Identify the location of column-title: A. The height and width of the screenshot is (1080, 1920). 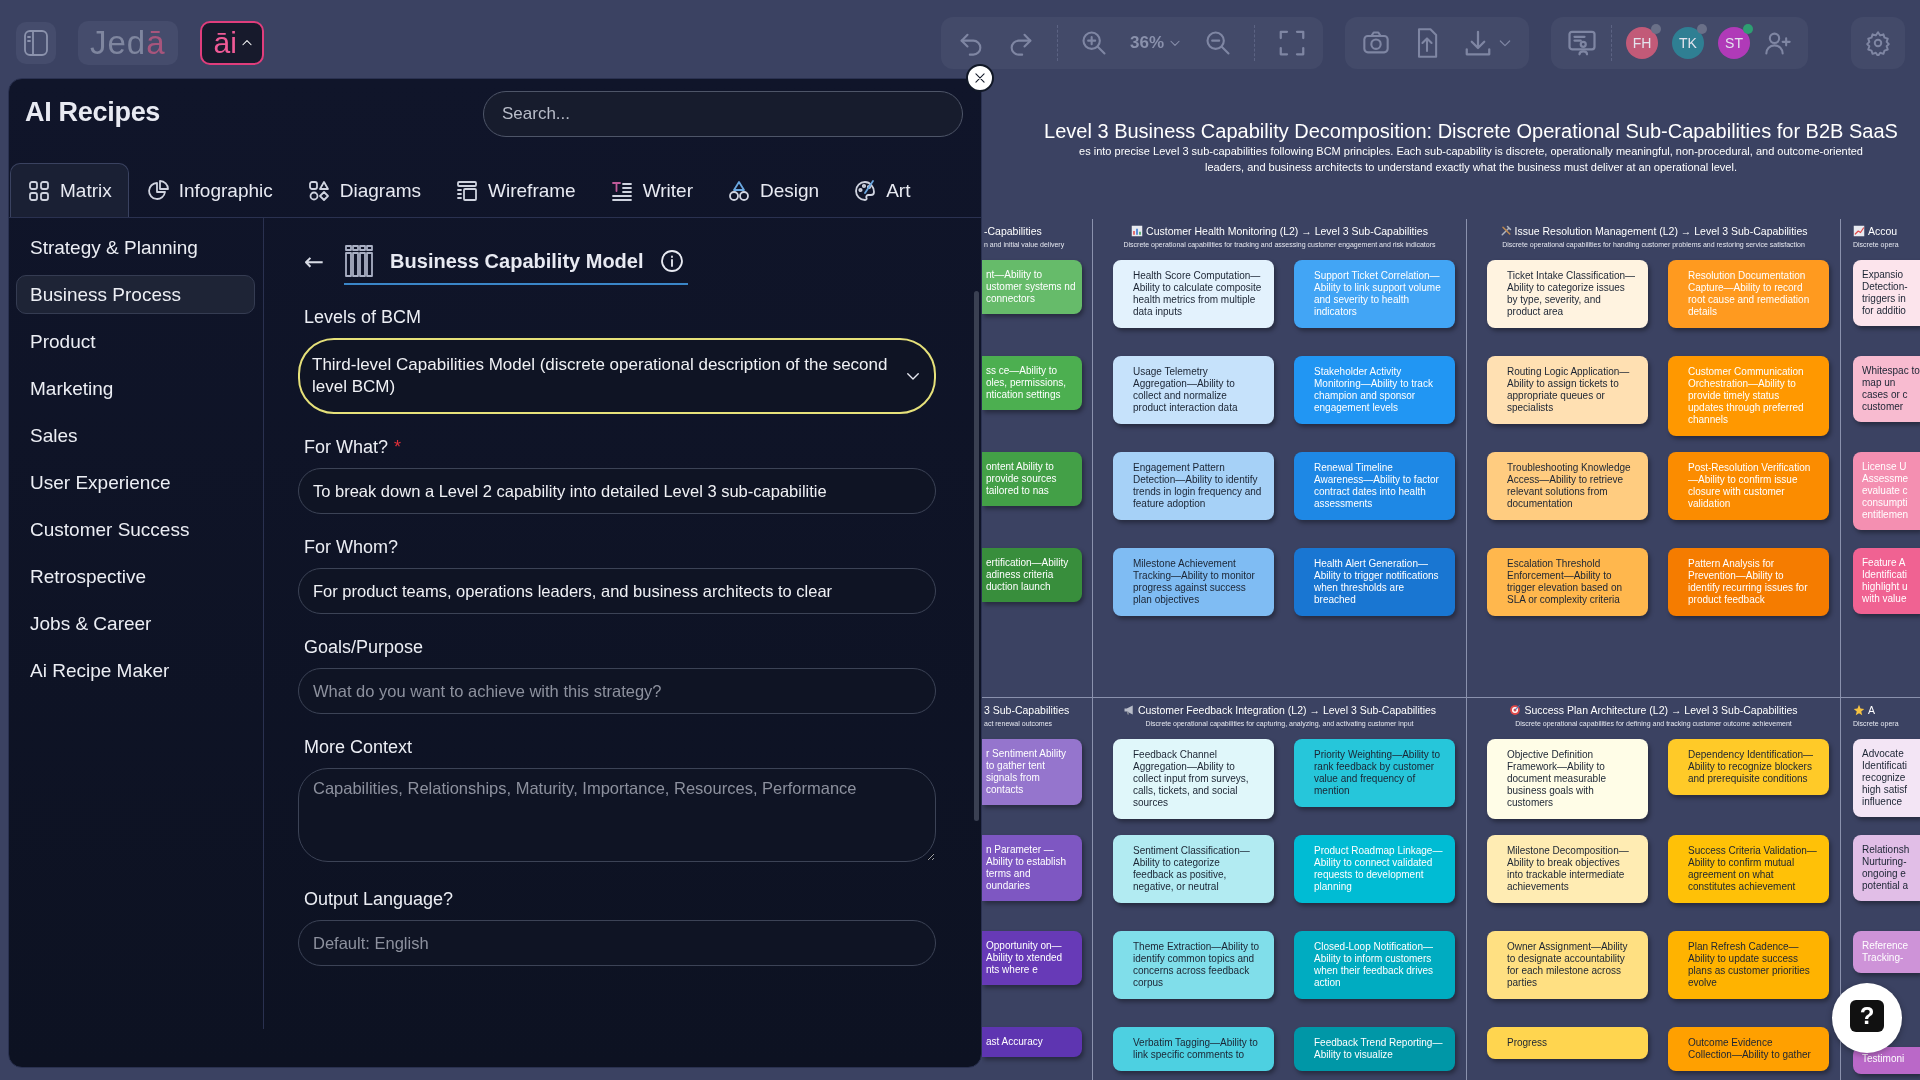
(1871, 710).